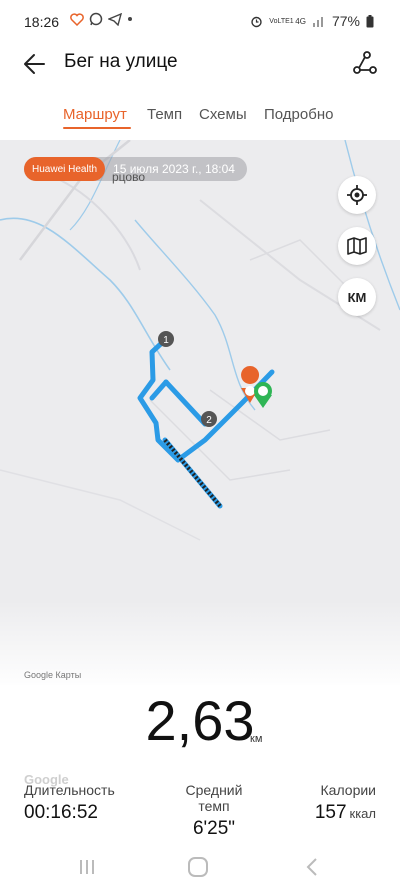 This screenshot has width=400, height=889. I want to click on tab-route: Маршрут, so click(95, 114).